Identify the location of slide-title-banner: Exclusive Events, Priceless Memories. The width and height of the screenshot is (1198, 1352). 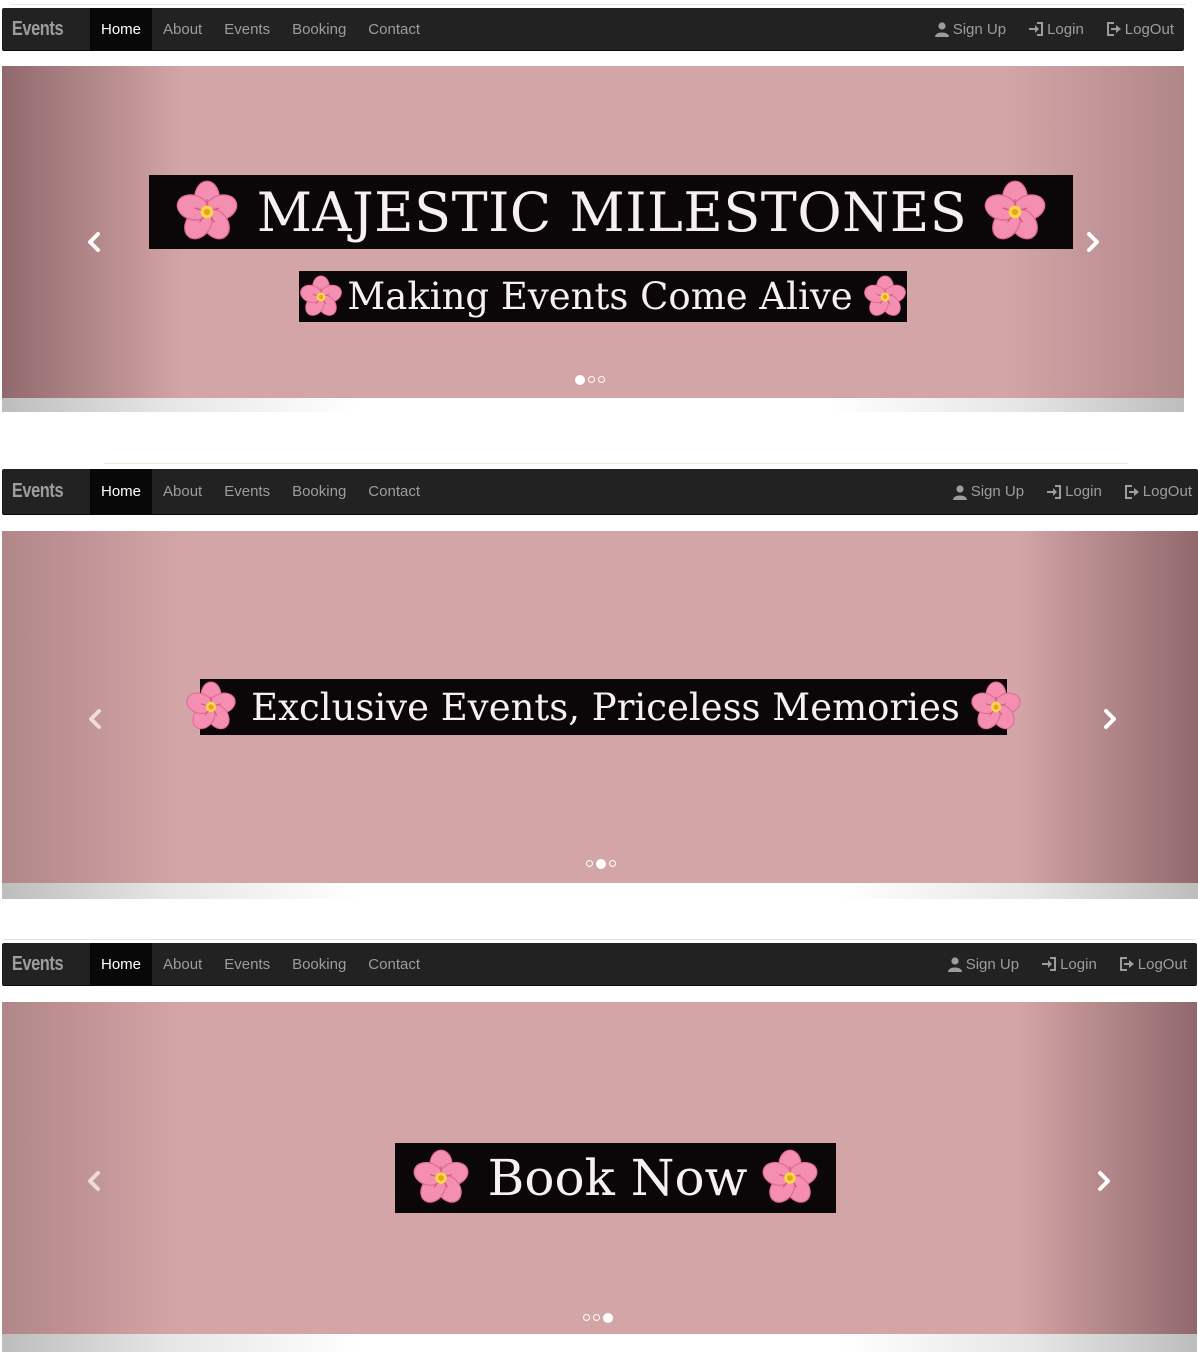
(603, 707).